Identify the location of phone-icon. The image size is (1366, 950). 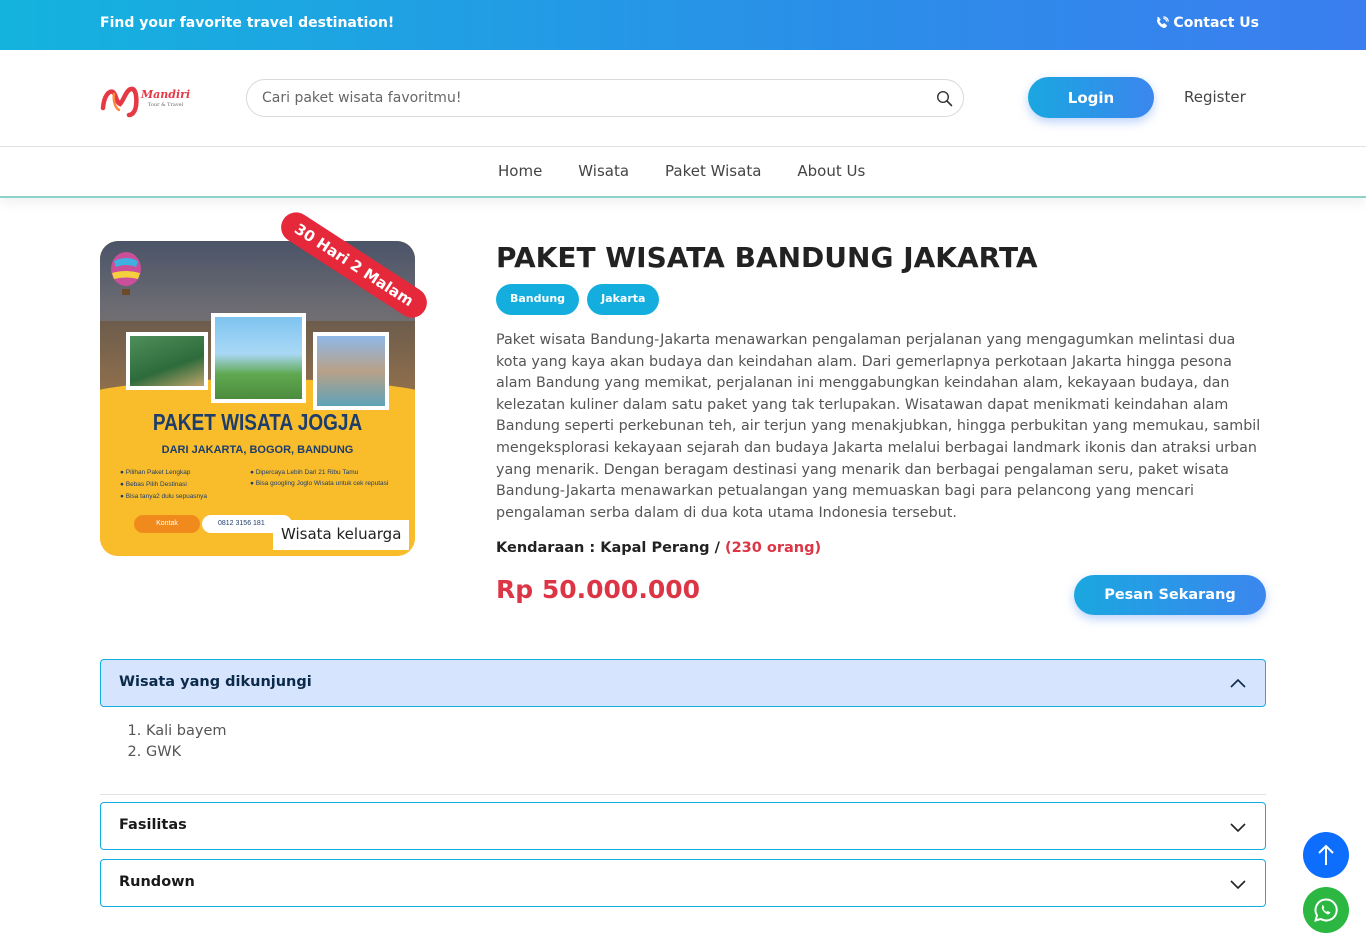
(1163, 21).